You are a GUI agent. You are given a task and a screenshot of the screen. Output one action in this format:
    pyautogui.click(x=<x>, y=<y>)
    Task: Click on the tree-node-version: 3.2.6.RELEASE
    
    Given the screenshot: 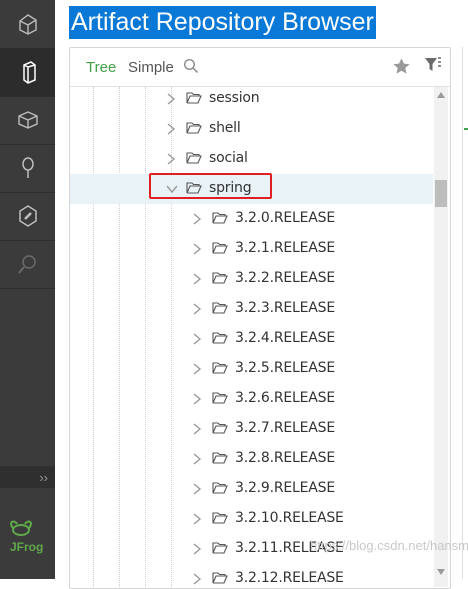 What is the action you would take?
    pyautogui.click(x=251, y=399)
    